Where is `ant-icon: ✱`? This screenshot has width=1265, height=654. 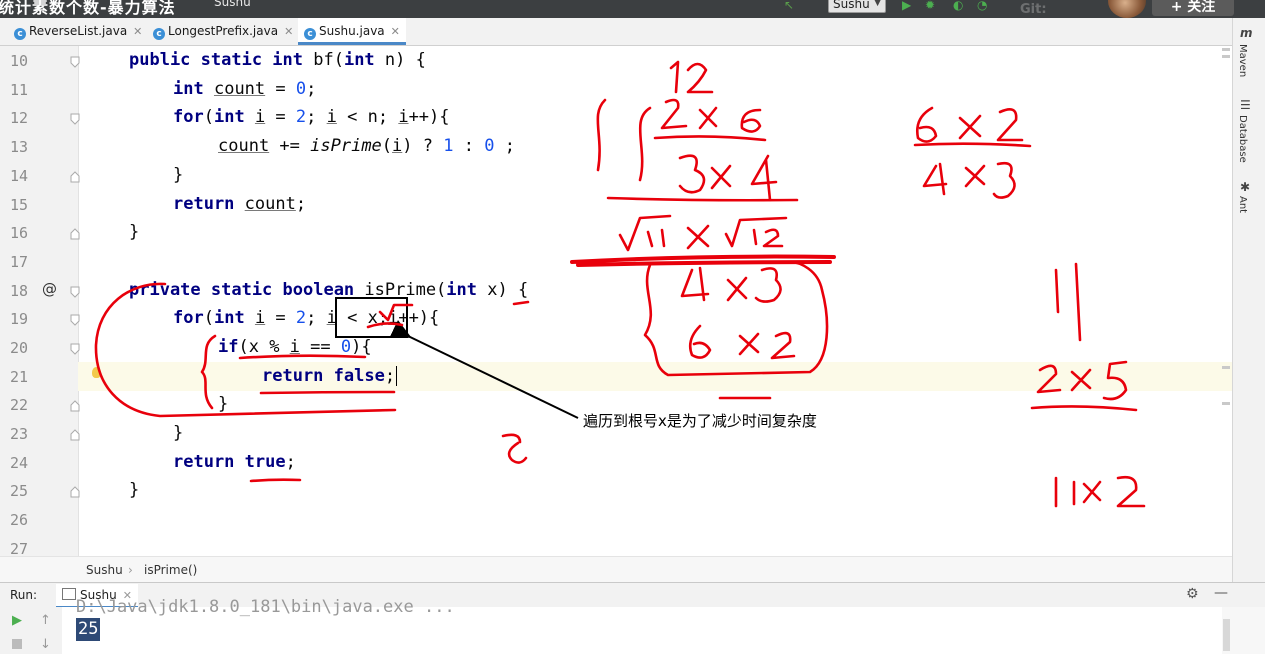
ant-icon: ✱ is located at coordinates (1245, 187).